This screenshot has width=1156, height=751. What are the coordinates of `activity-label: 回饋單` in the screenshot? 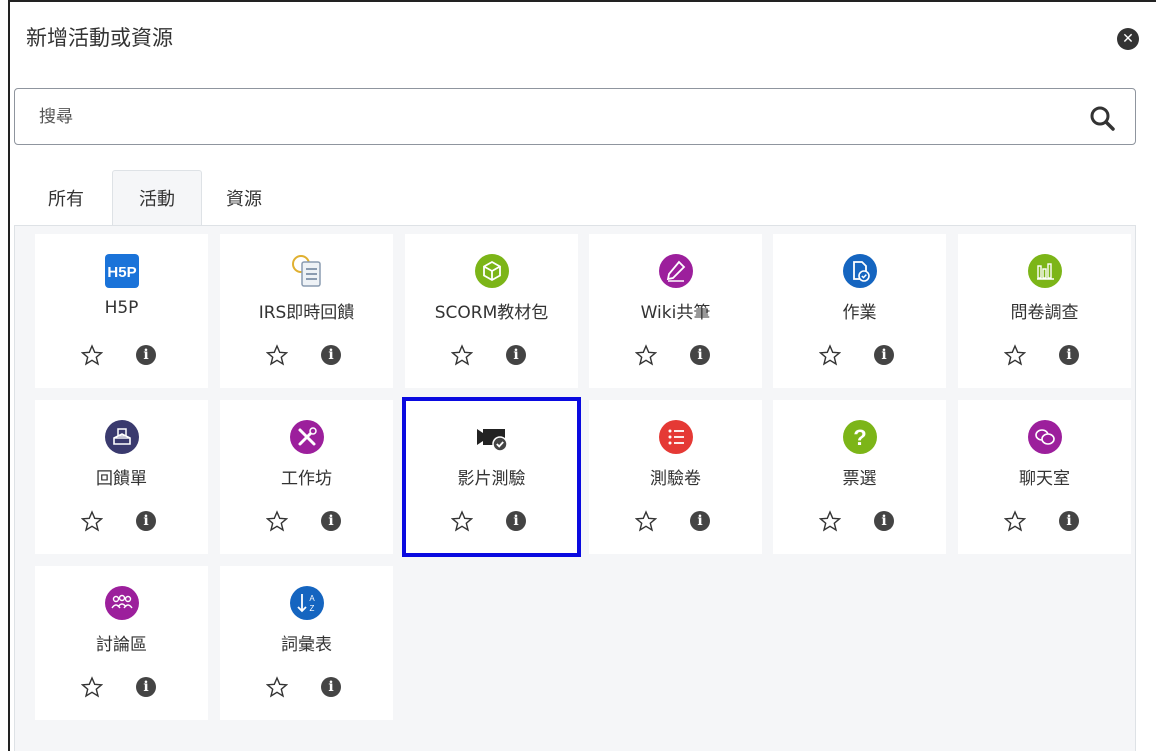 It's located at (121, 479).